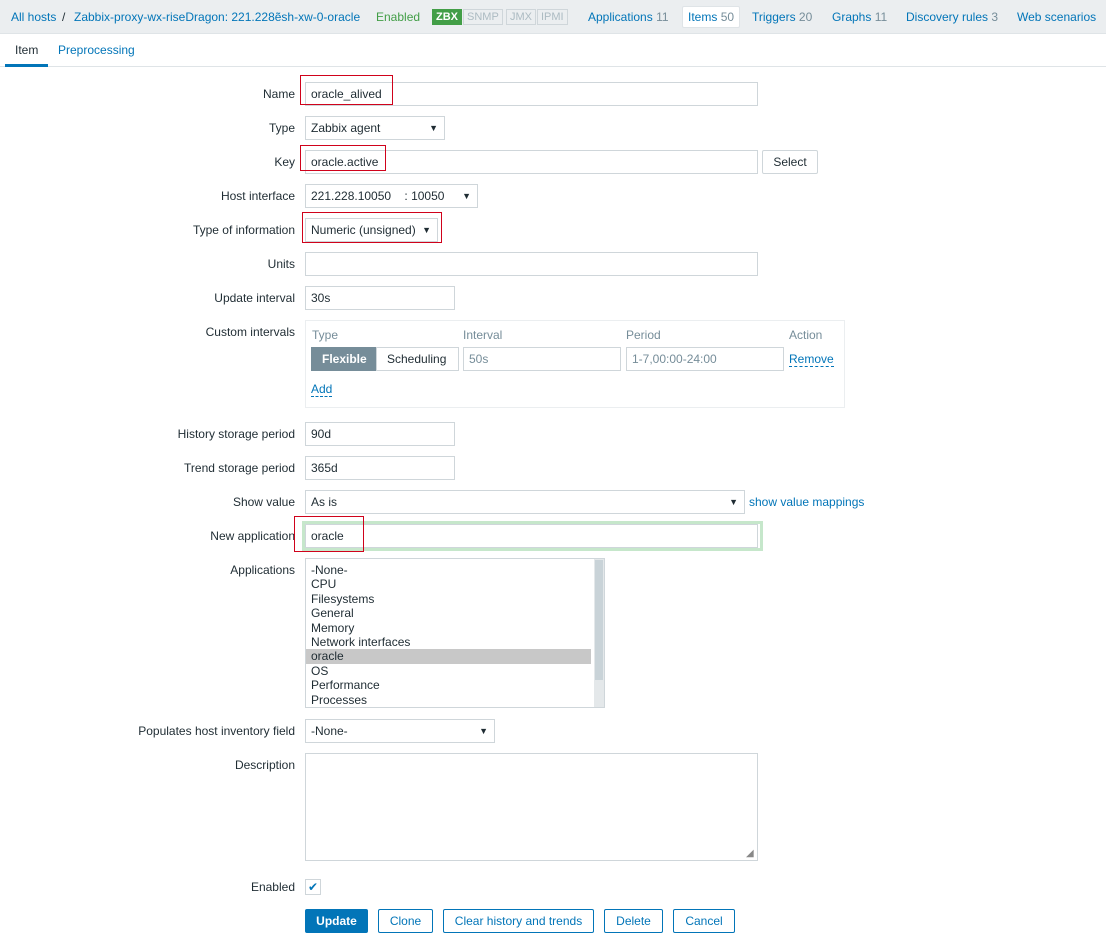  Describe the element at coordinates (448, 685) in the screenshot. I see `app-option-performance: Performance` at that location.